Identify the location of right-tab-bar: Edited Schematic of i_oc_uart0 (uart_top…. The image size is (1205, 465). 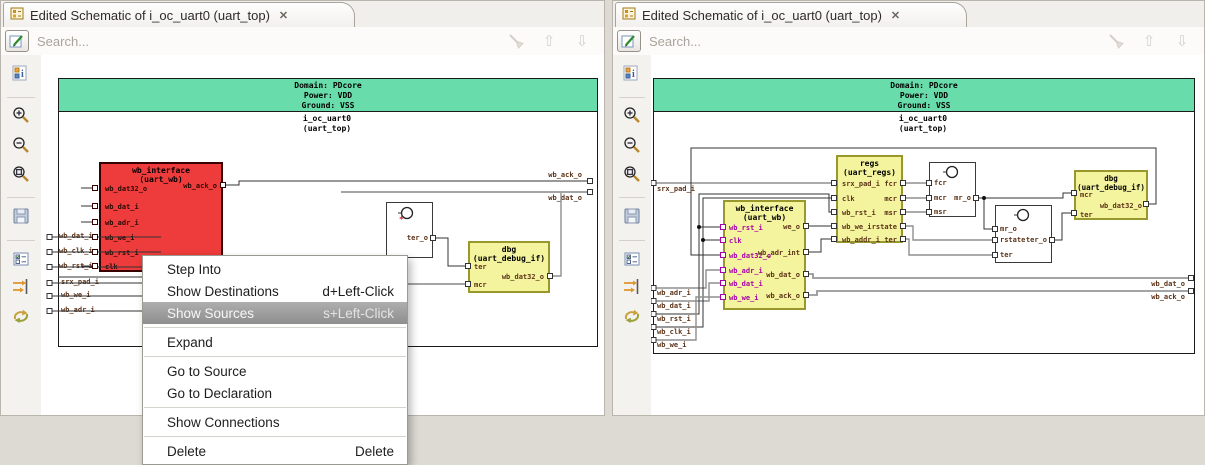
(908, 14).